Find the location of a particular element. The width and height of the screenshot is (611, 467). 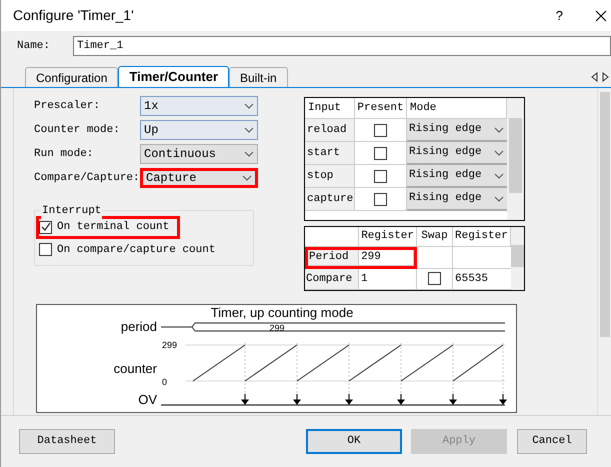

dropdown: Capture is located at coordinates (199, 178).